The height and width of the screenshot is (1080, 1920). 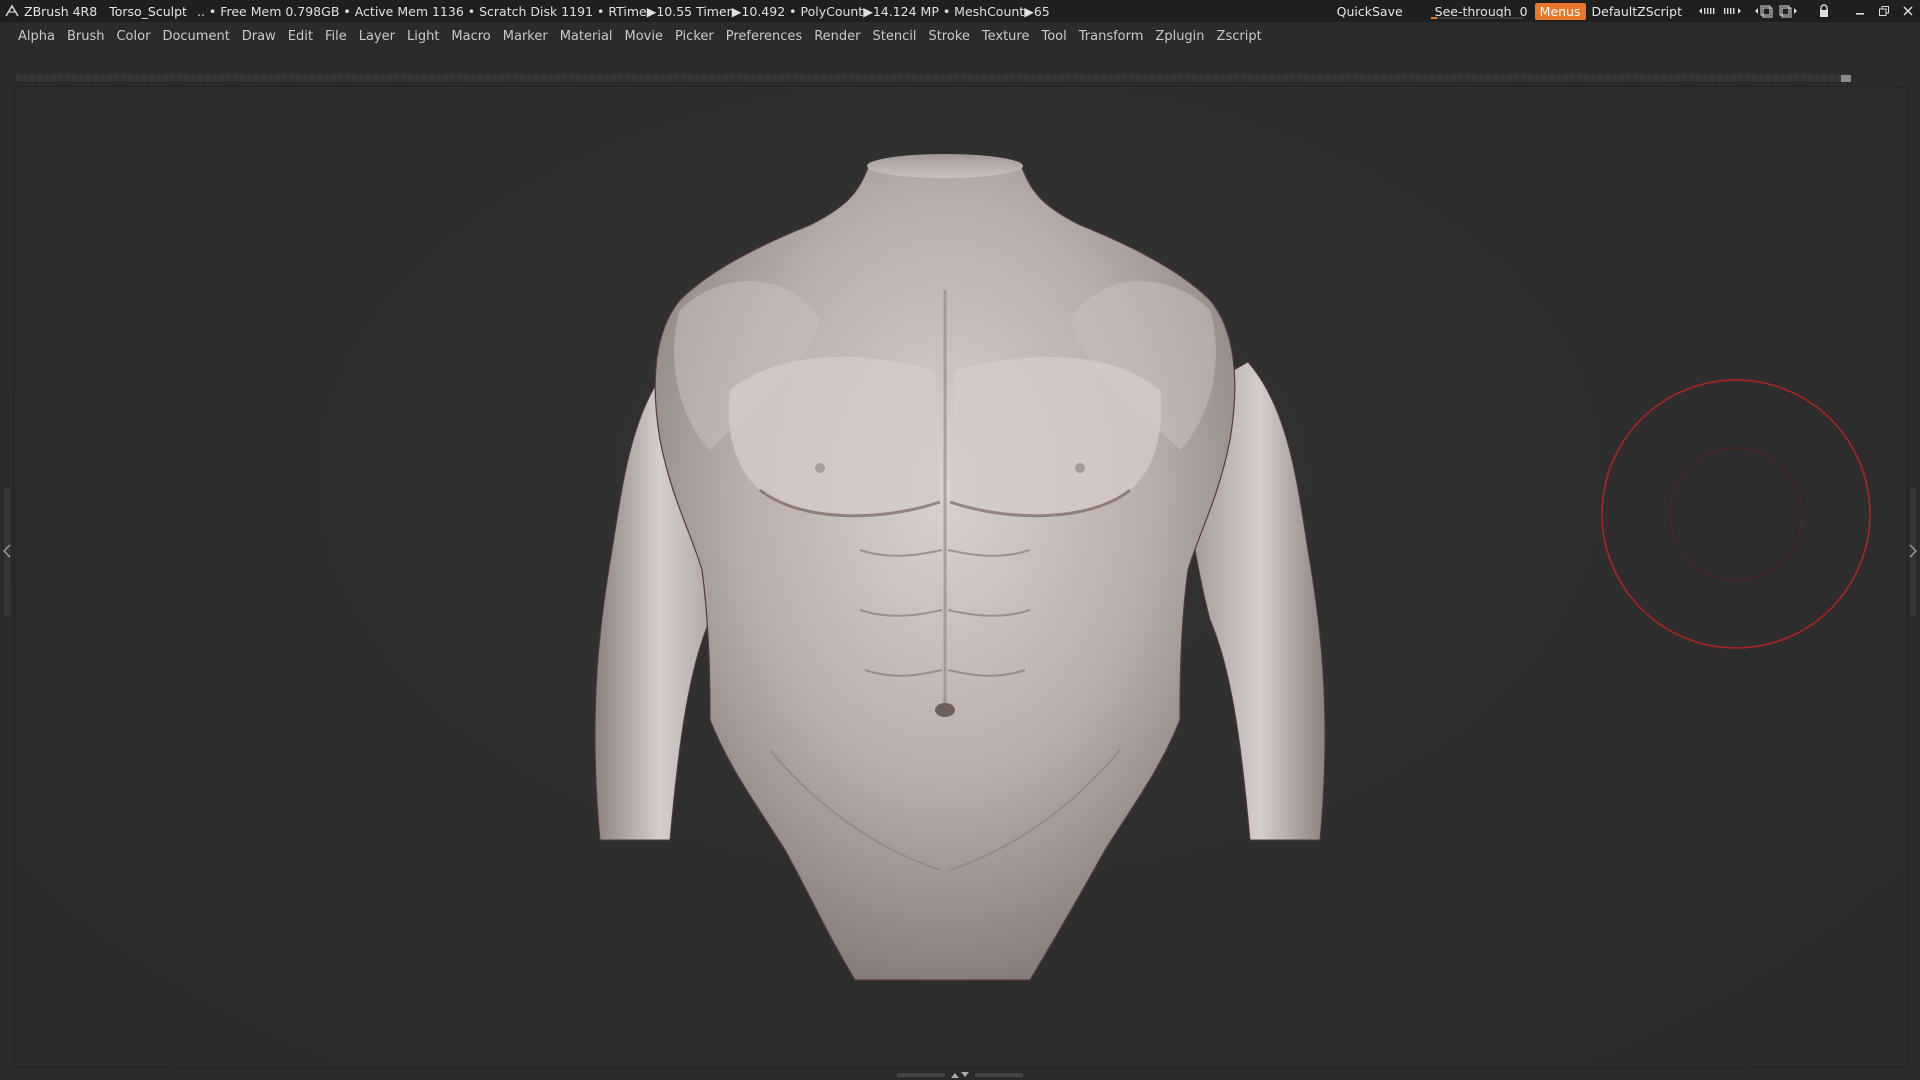 I want to click on menu-zplugin: Zplugin, so click(x=1179, y=37).